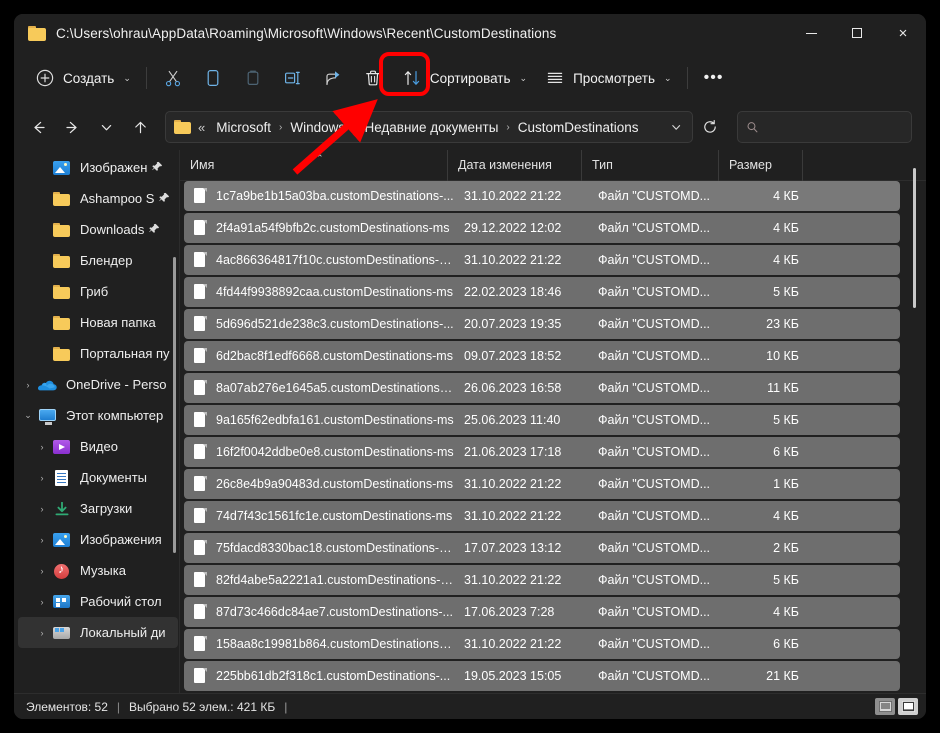 Image resolution: width=940 pixels, height=733 pixels. Describe the element at coordinates (28, 415) in the screenshot. I see `expander-icon: ⌄` at that location.